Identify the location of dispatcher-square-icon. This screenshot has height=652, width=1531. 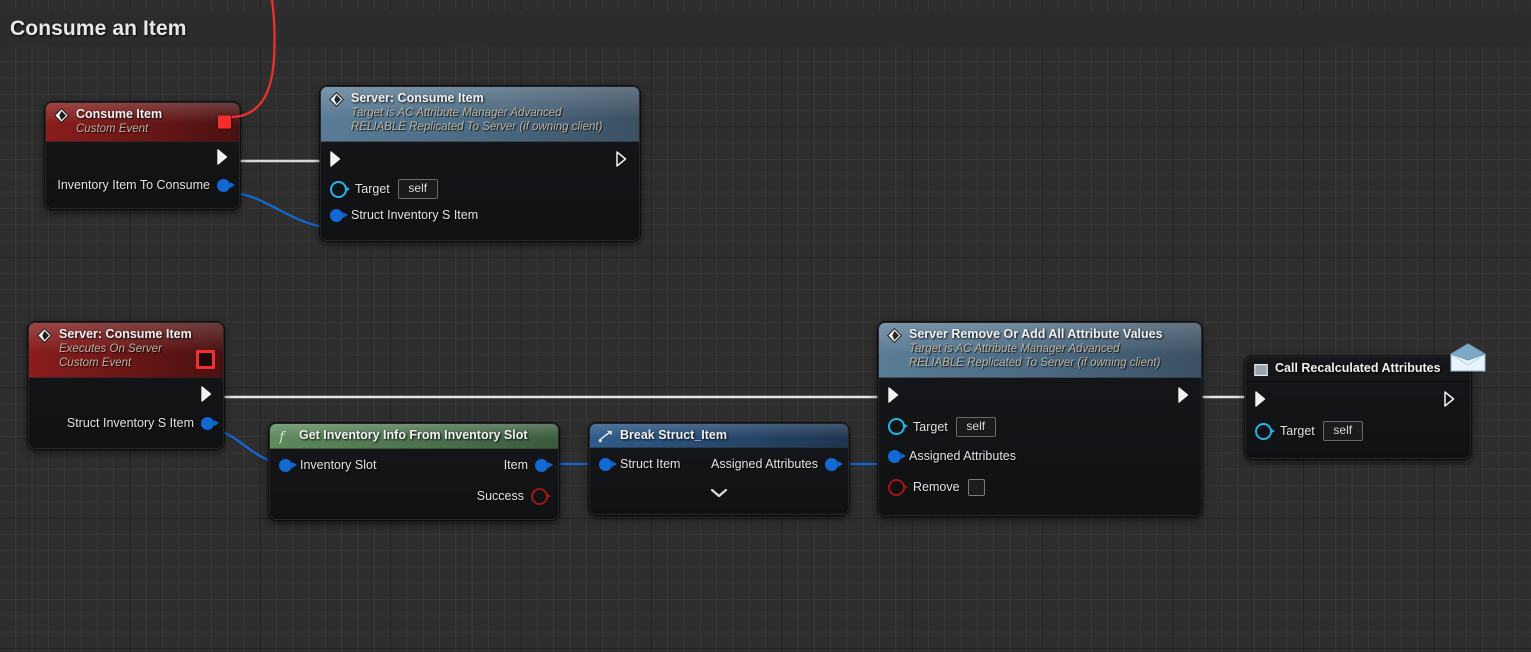
(1261, 370).